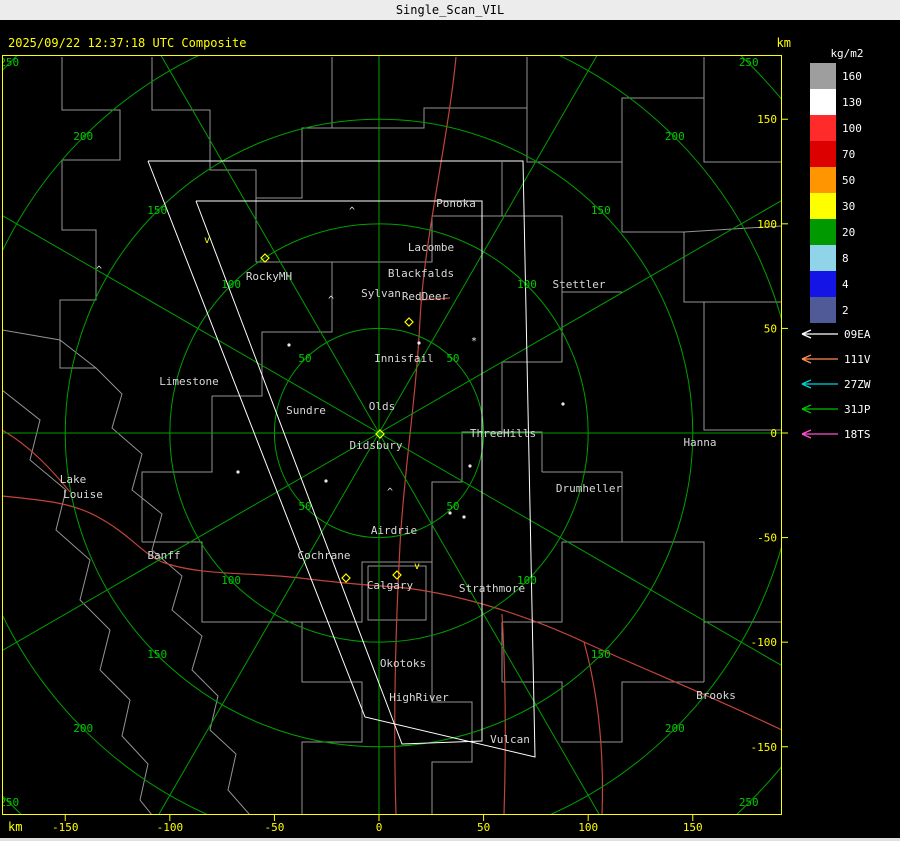 The image size is (900, 841). Describe the element at coordinates (699, 442) in the screenshot. I see `town-label-hanna: Hanna` at that location.